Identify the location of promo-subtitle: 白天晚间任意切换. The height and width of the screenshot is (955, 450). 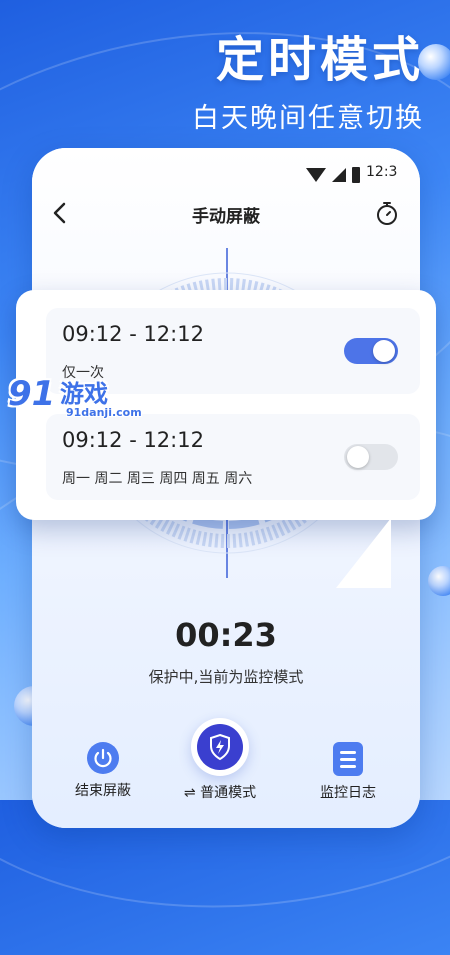
(308, 118).